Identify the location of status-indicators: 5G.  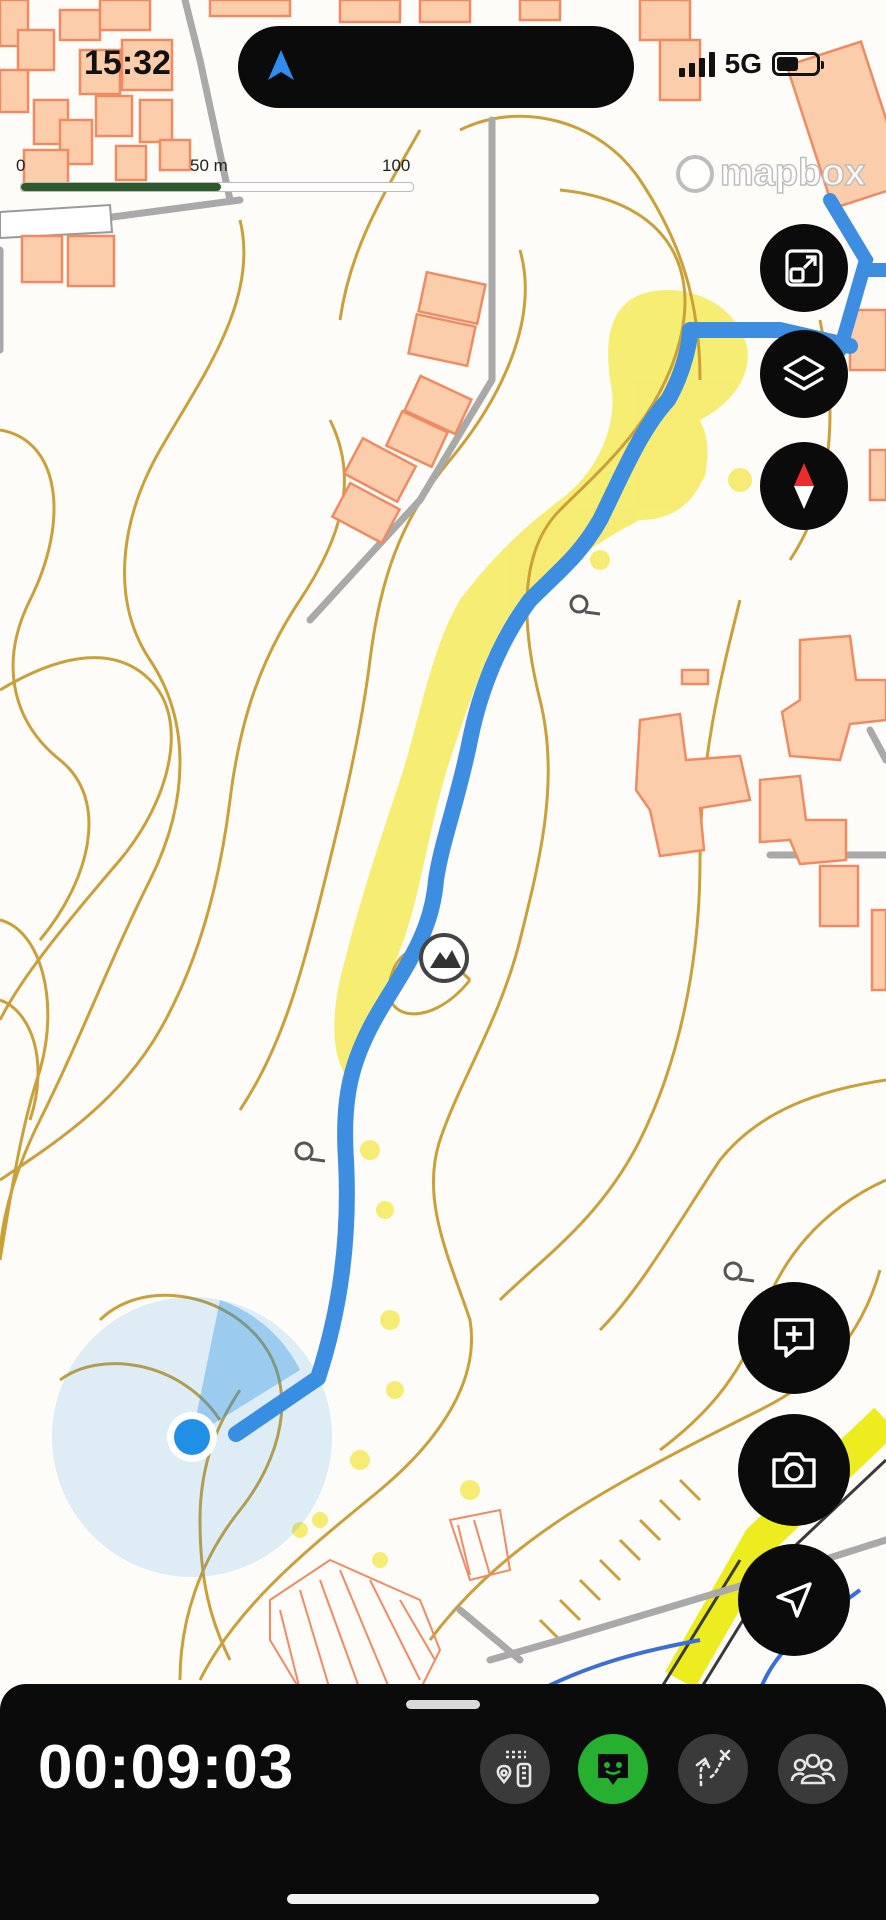
(751, 64).